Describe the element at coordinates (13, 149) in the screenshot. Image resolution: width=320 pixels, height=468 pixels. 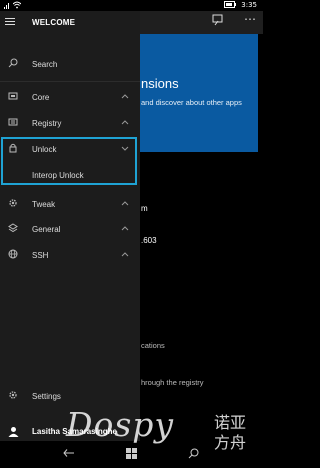
I see `lock-icon` at that location.